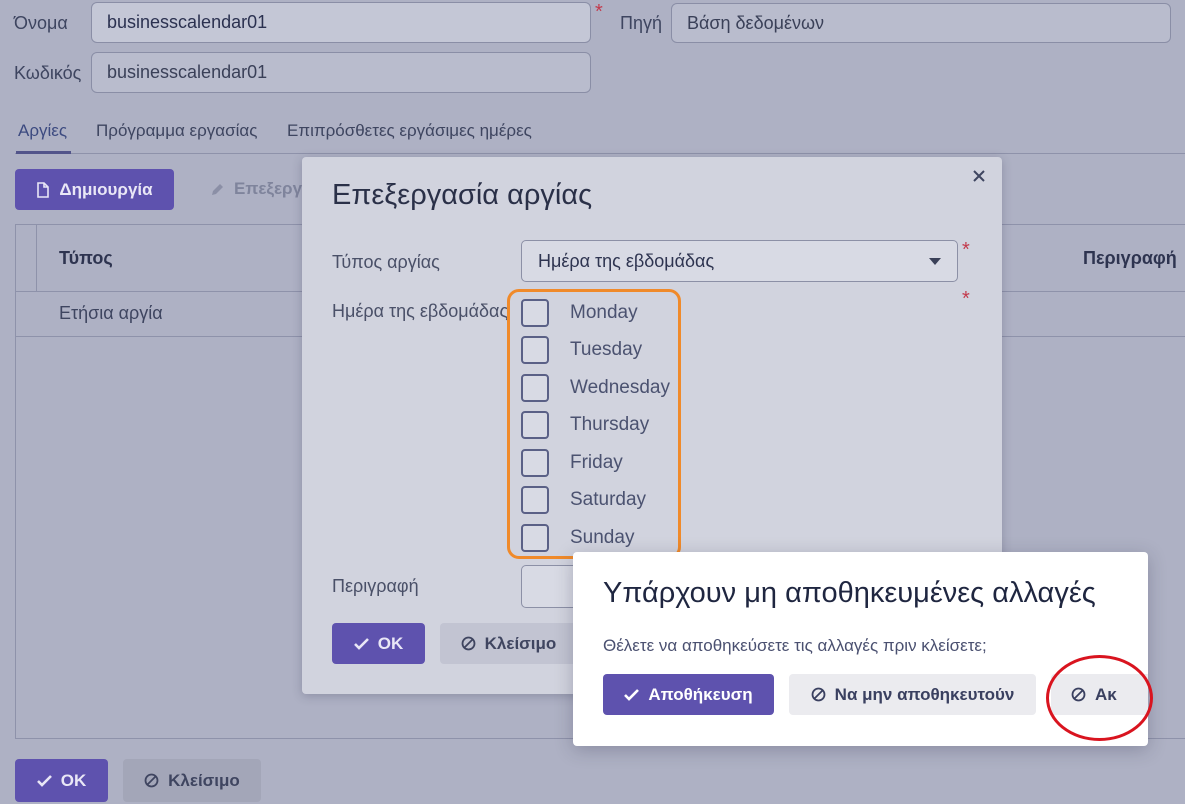 Image resolution: width=1185 pixels, height=804 pixels. What do you see at coordinates (111, 313) in the screenshot?
I see `row-type-cell: Ετήσια αργία` at bounding box center [111, 313].